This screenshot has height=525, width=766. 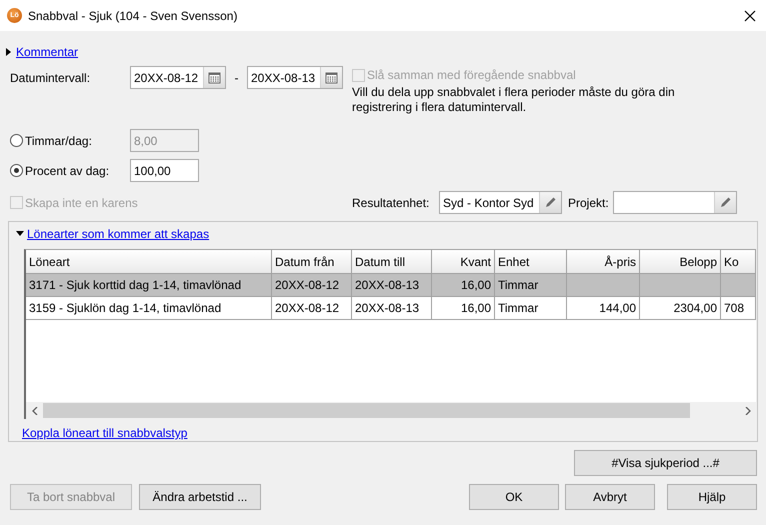 What do you see at coordinates (500, 202) in the screenshot?
I see `result-unit-field: Syd - Kontor Syd` at bounding box center [500, 202].